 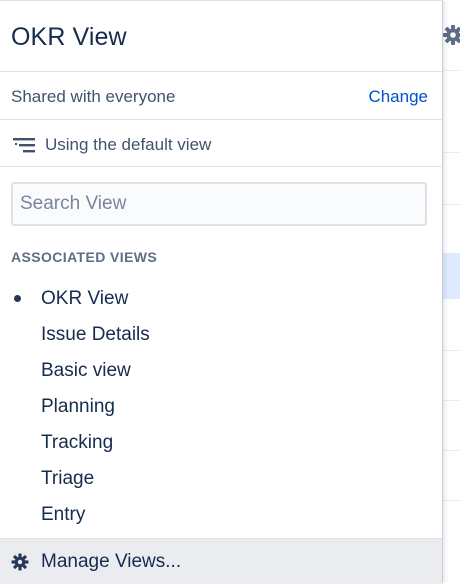 What do you see at coordinates (68, 478) in the screenshot?
I see `view-item-label: Triage` at bounding box center [68, 478].